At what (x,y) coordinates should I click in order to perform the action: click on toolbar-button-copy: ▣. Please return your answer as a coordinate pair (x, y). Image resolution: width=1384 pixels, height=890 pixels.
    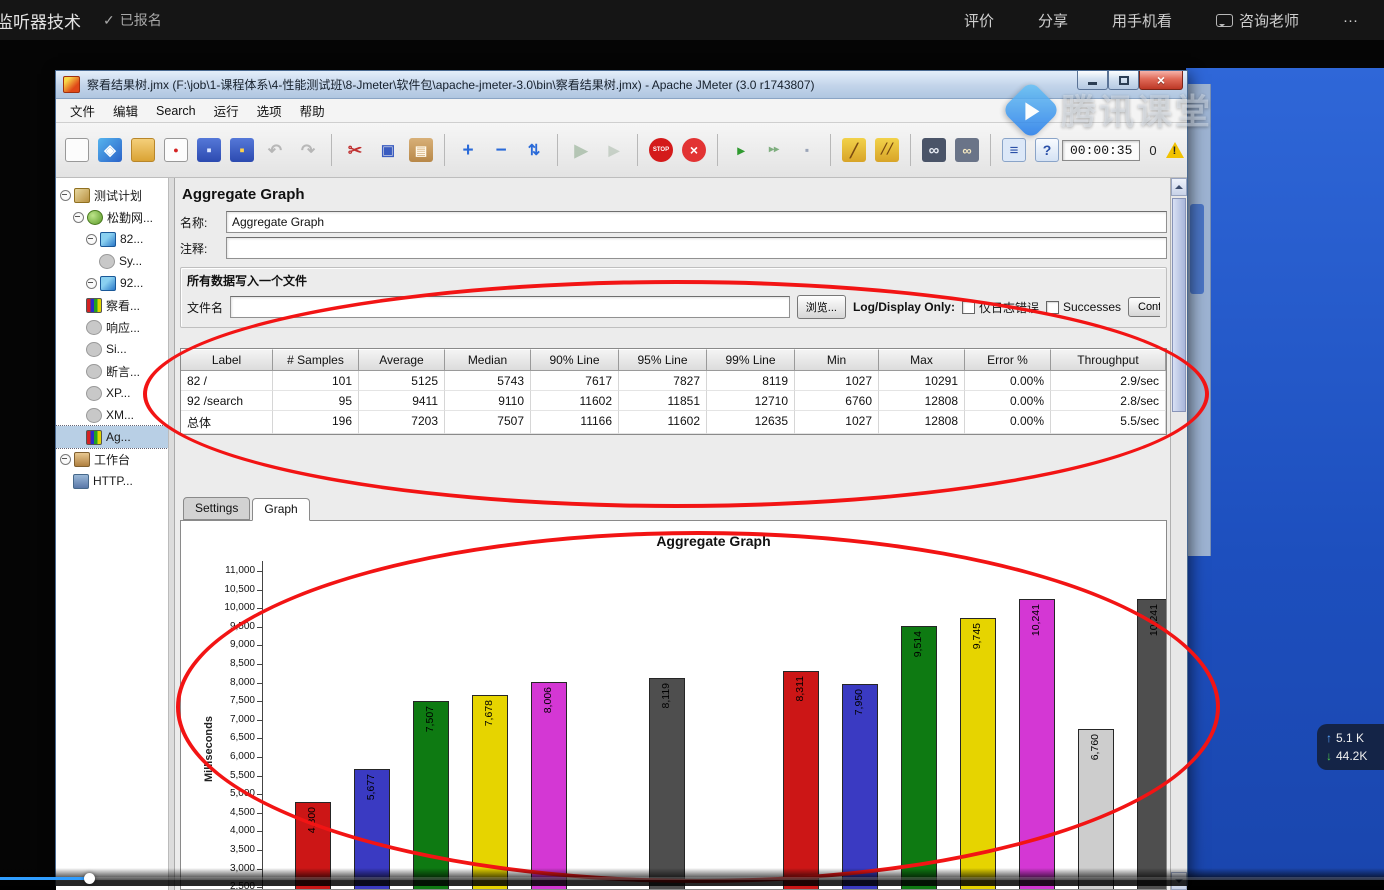
    Looking at the image, I should click on (388, 150).